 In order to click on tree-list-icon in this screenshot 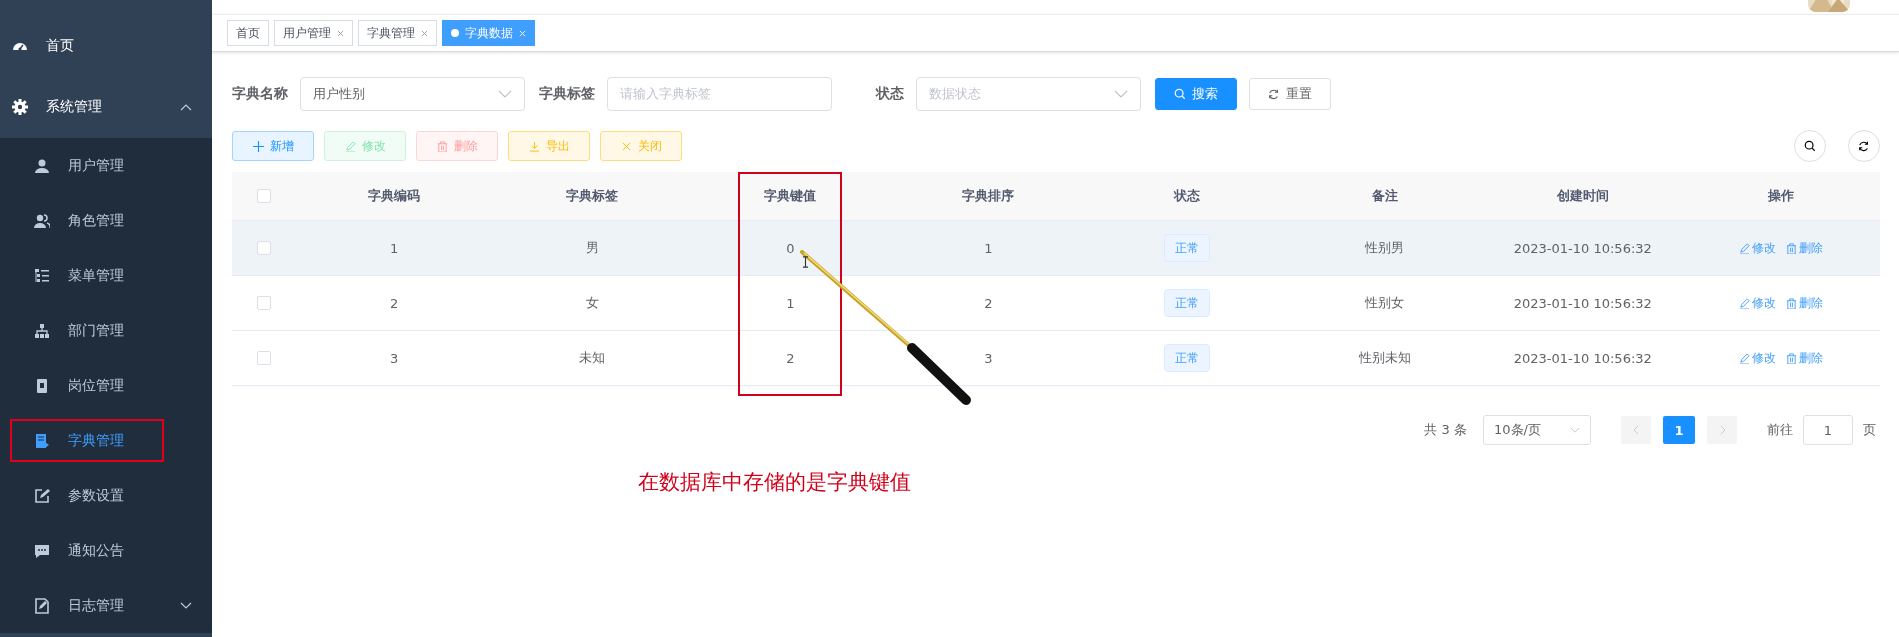, I will do `click(42, 275)`.